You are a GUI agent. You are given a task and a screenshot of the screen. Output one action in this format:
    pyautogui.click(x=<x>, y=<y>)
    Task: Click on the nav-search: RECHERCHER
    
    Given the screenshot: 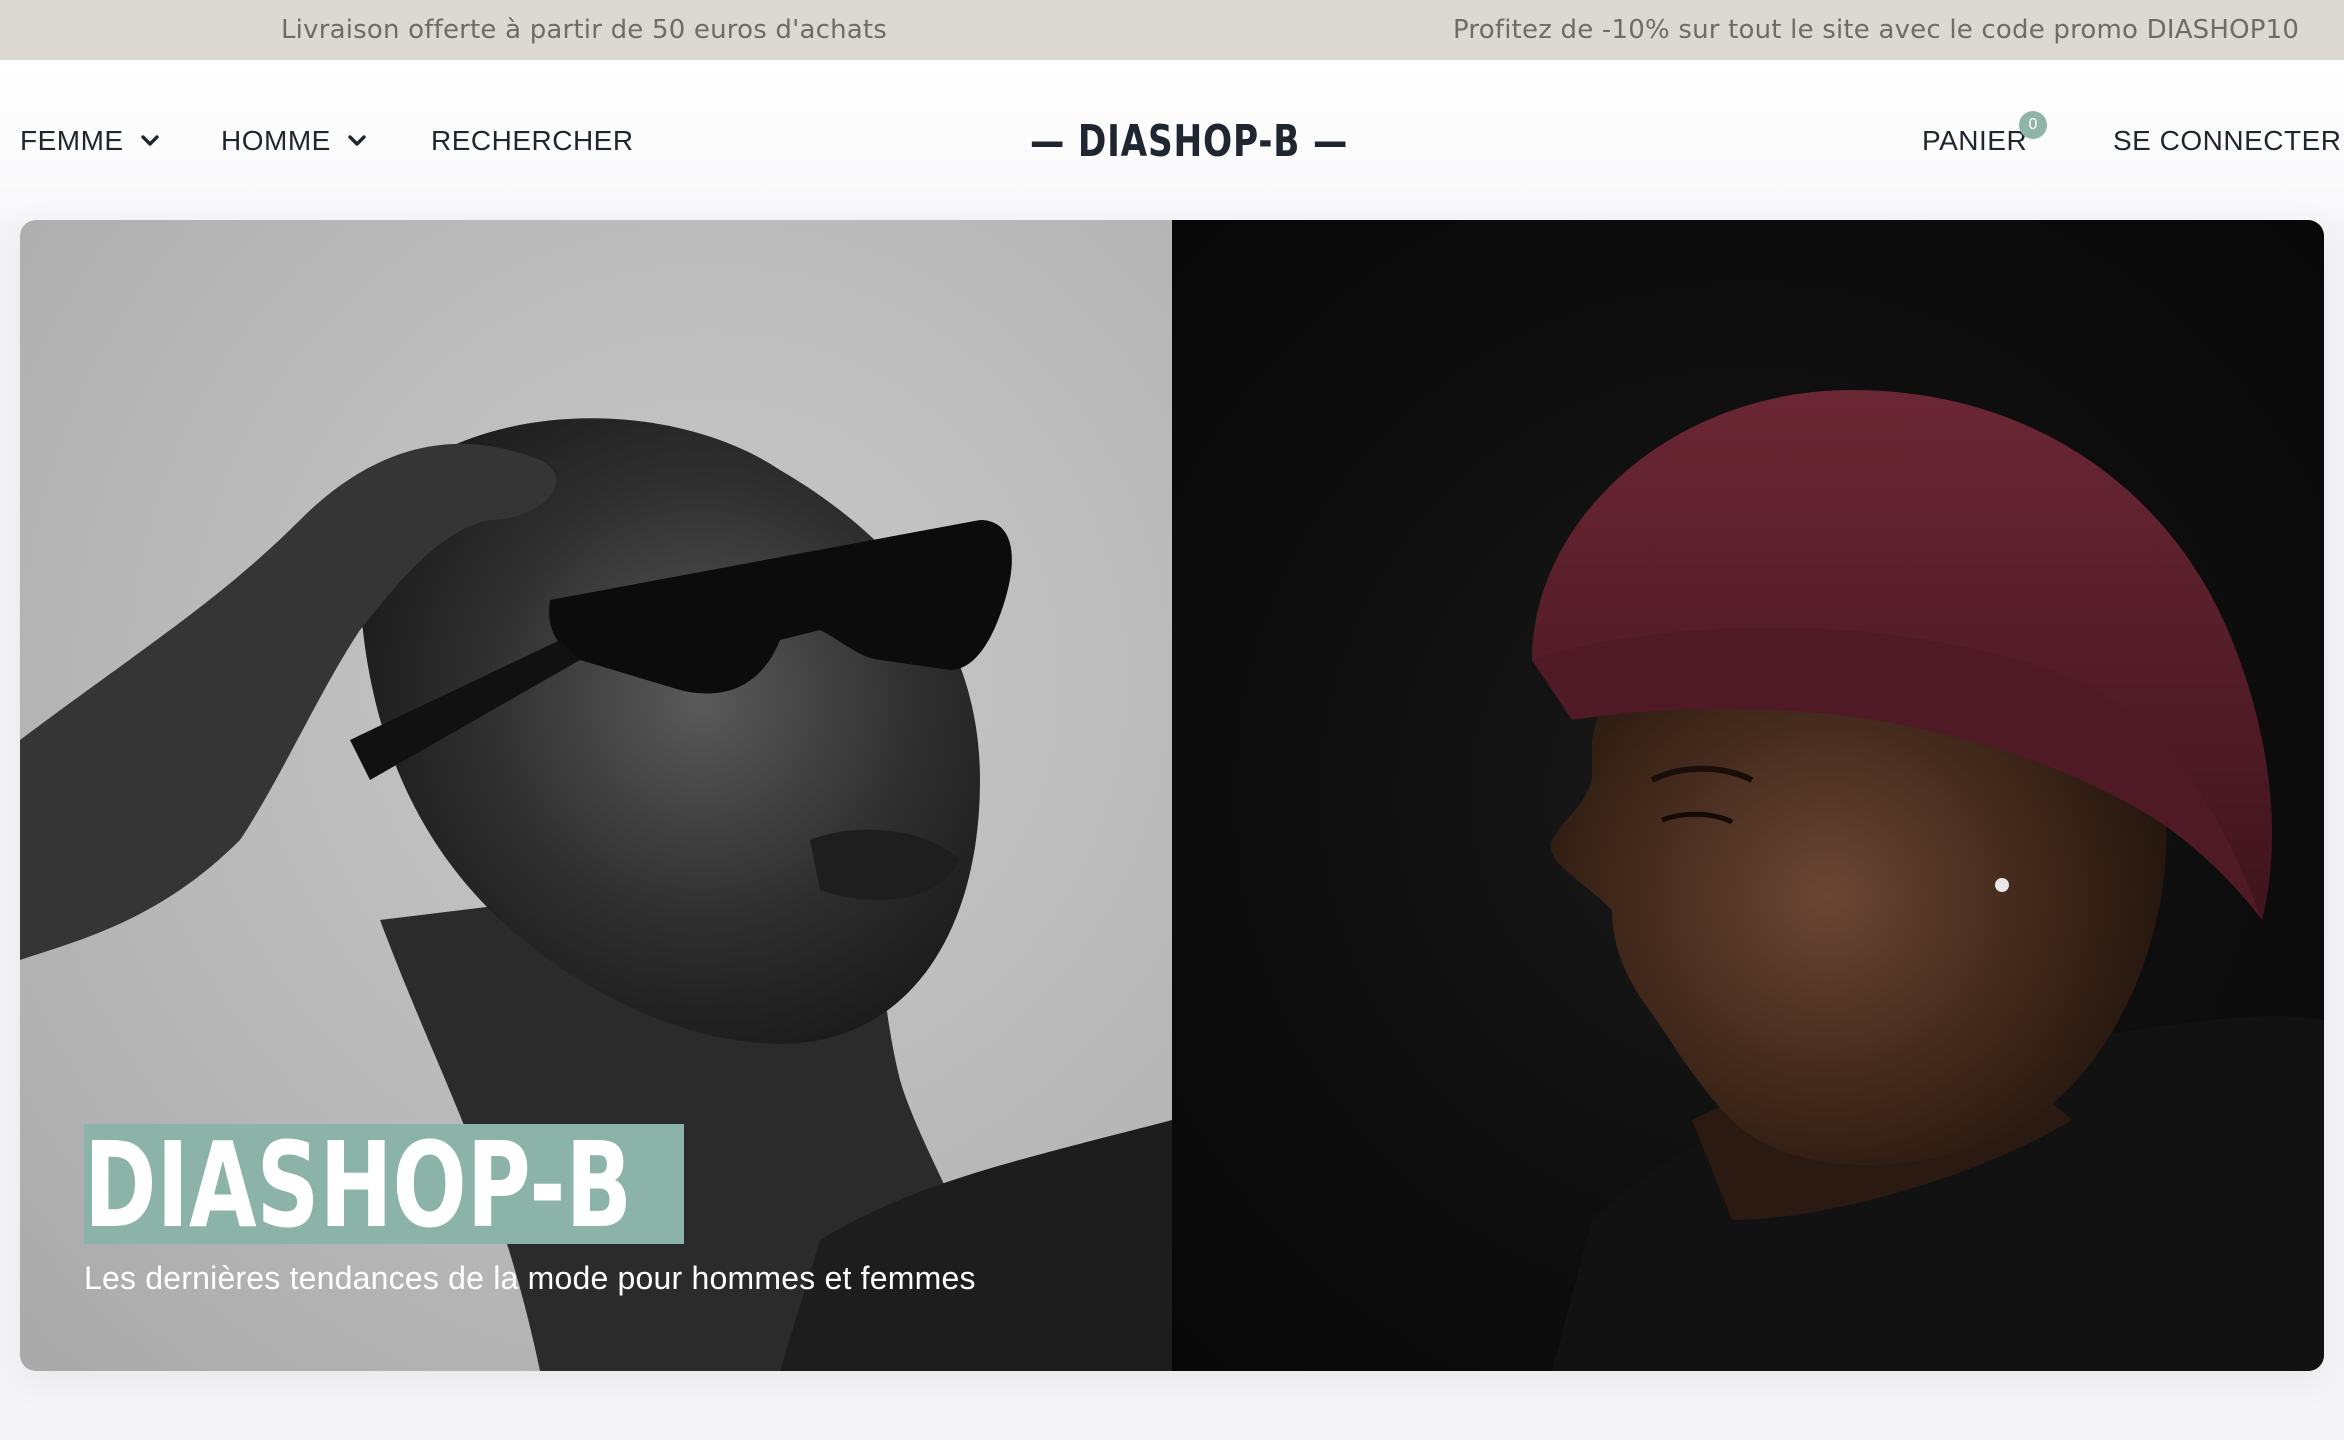 What is the action you would take?
    pyautogui.click(x=532, y=141)
    